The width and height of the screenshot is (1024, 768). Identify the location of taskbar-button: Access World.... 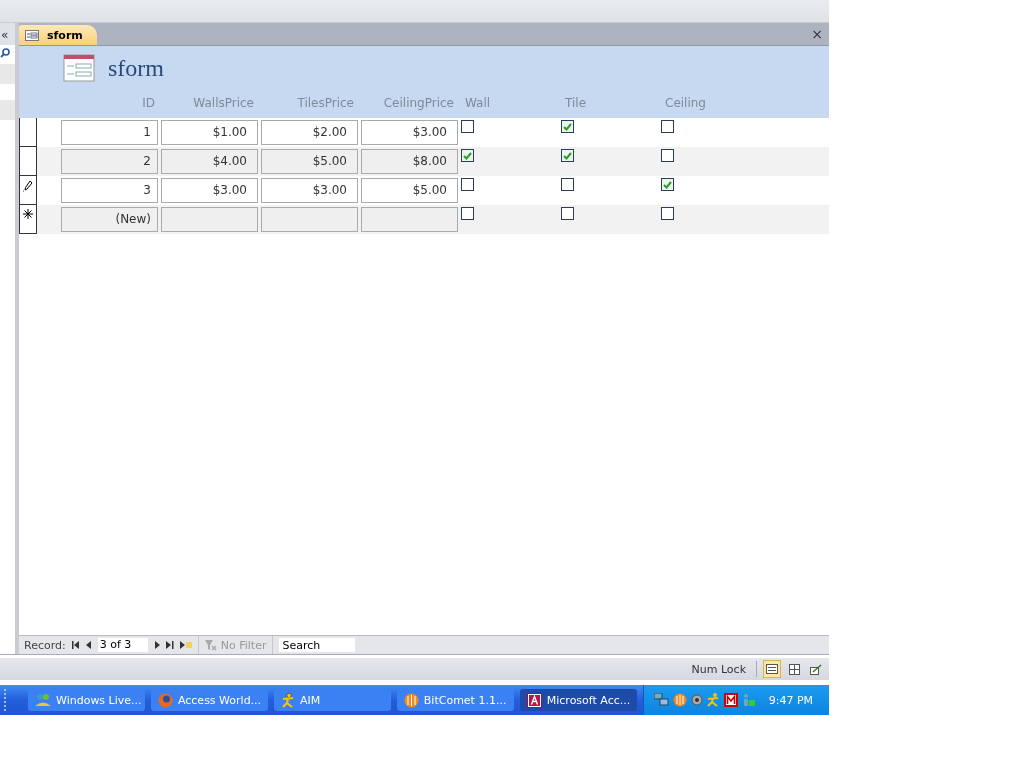
(209, 700).